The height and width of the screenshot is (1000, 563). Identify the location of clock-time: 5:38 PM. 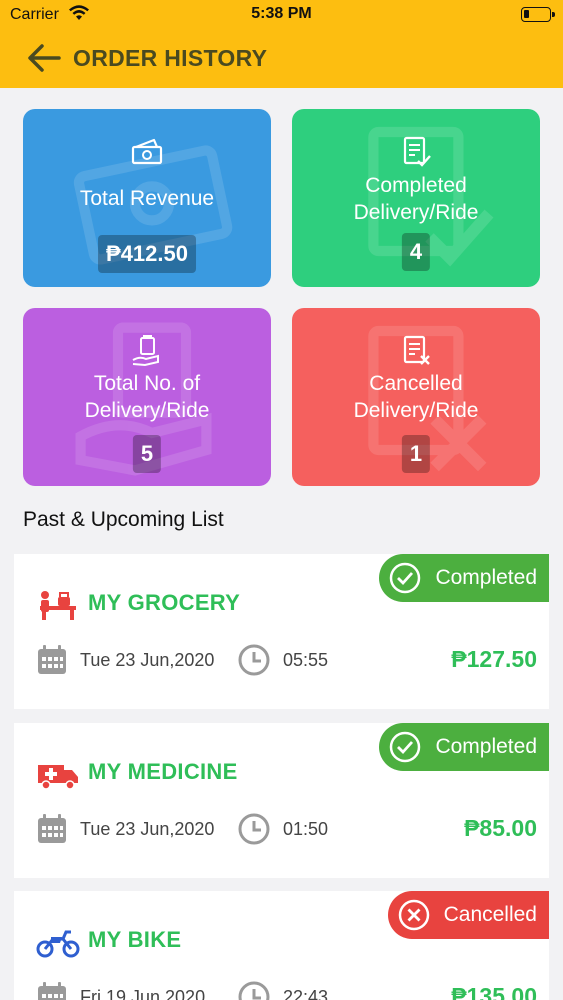
(281, 13).